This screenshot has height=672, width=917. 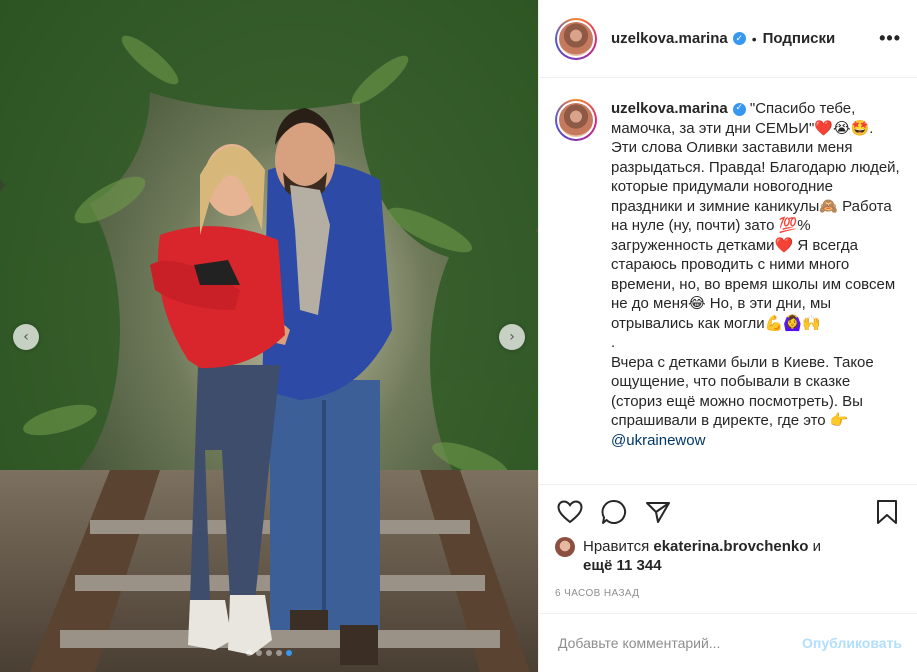 What do you see at coordinates (676, 643) in the screenshot?
I see `comment-input` at bounding box center [676, 643].